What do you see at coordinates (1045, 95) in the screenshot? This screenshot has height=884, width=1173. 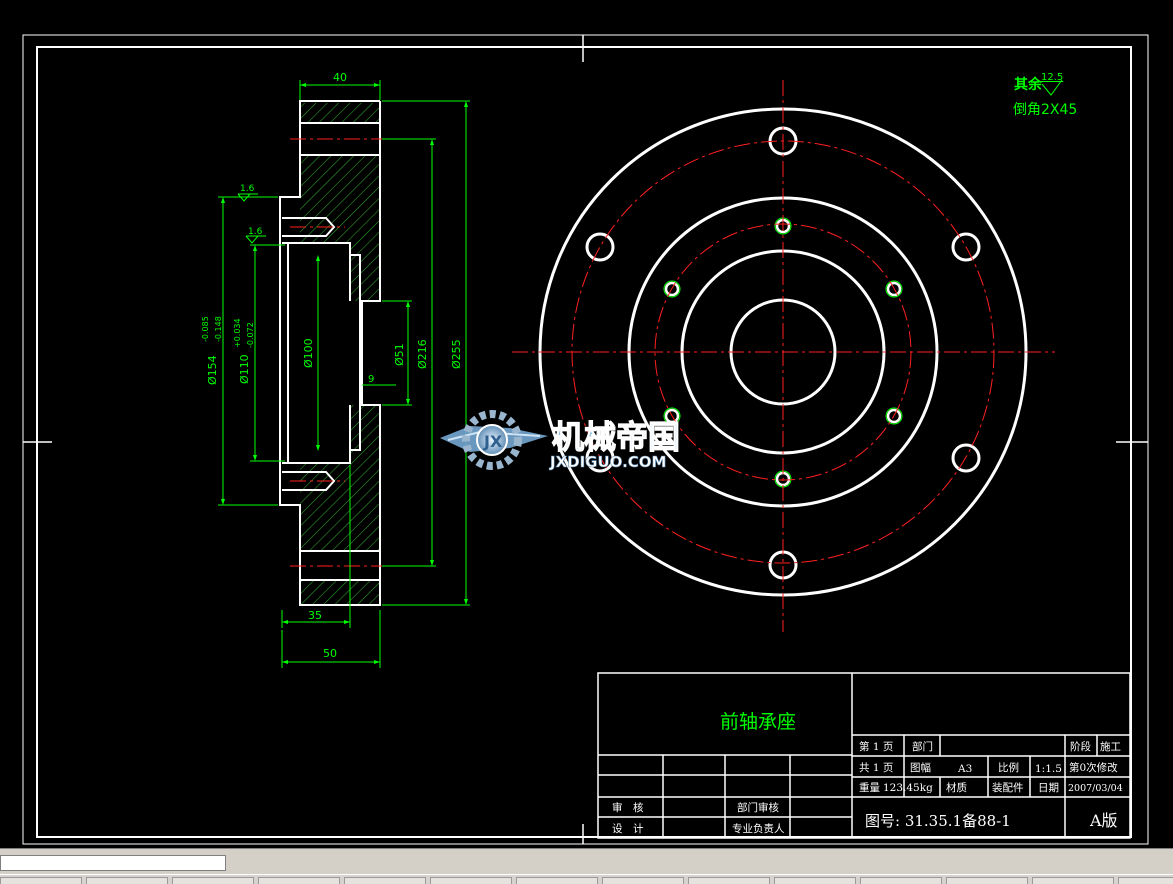 I see `notes: 其余 12.5 倒角2X45` at bounding box center [1045, 95].